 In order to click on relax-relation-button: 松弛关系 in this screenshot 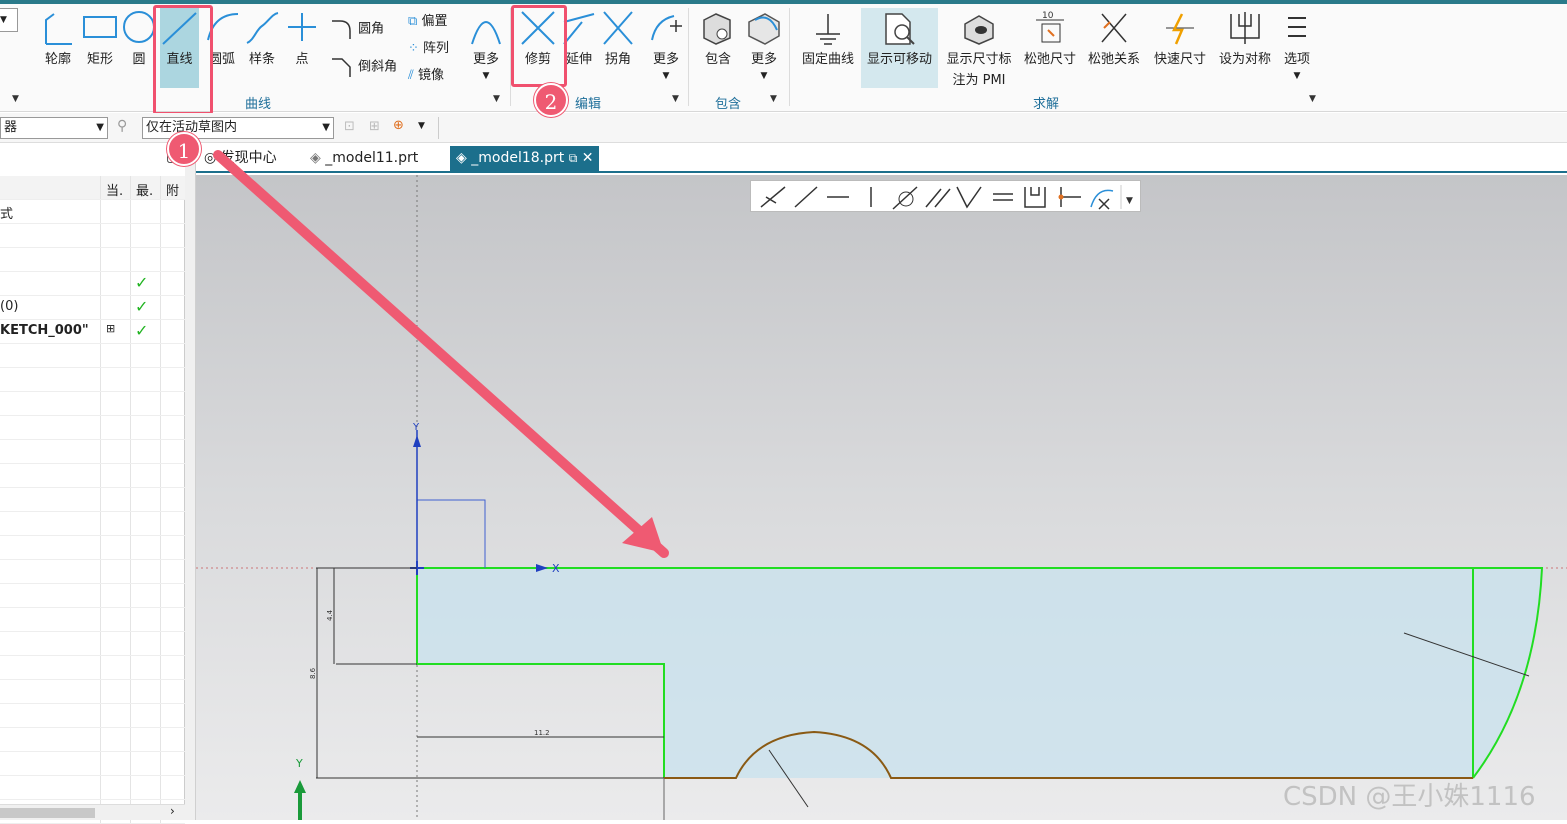, I will do `click(1114, 38)`.